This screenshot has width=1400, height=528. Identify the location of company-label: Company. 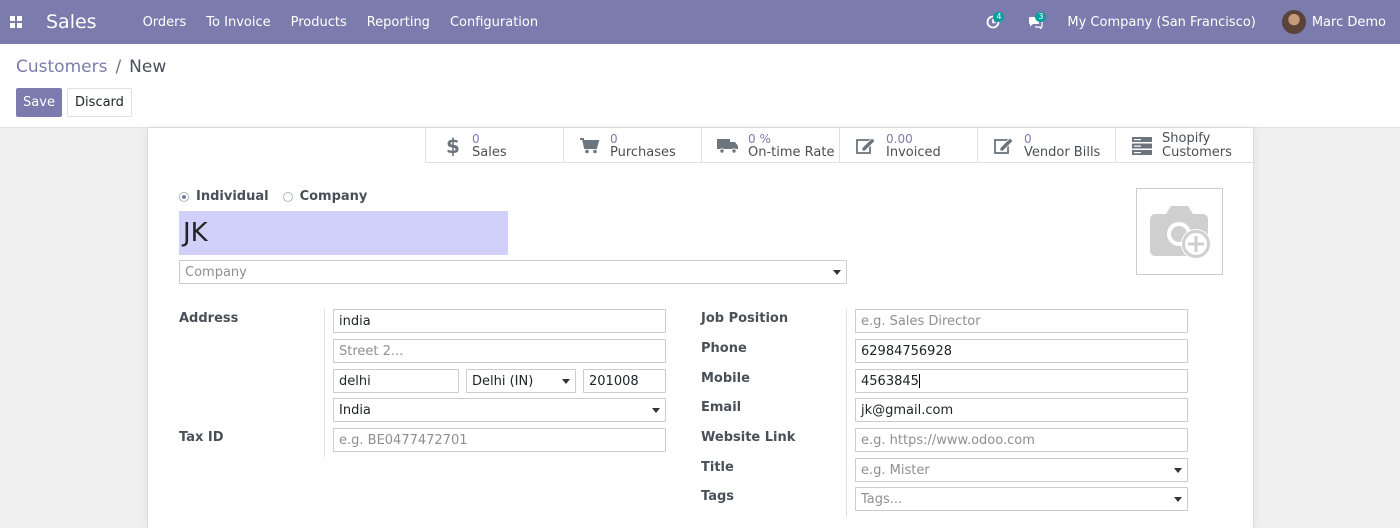
(334, 196).